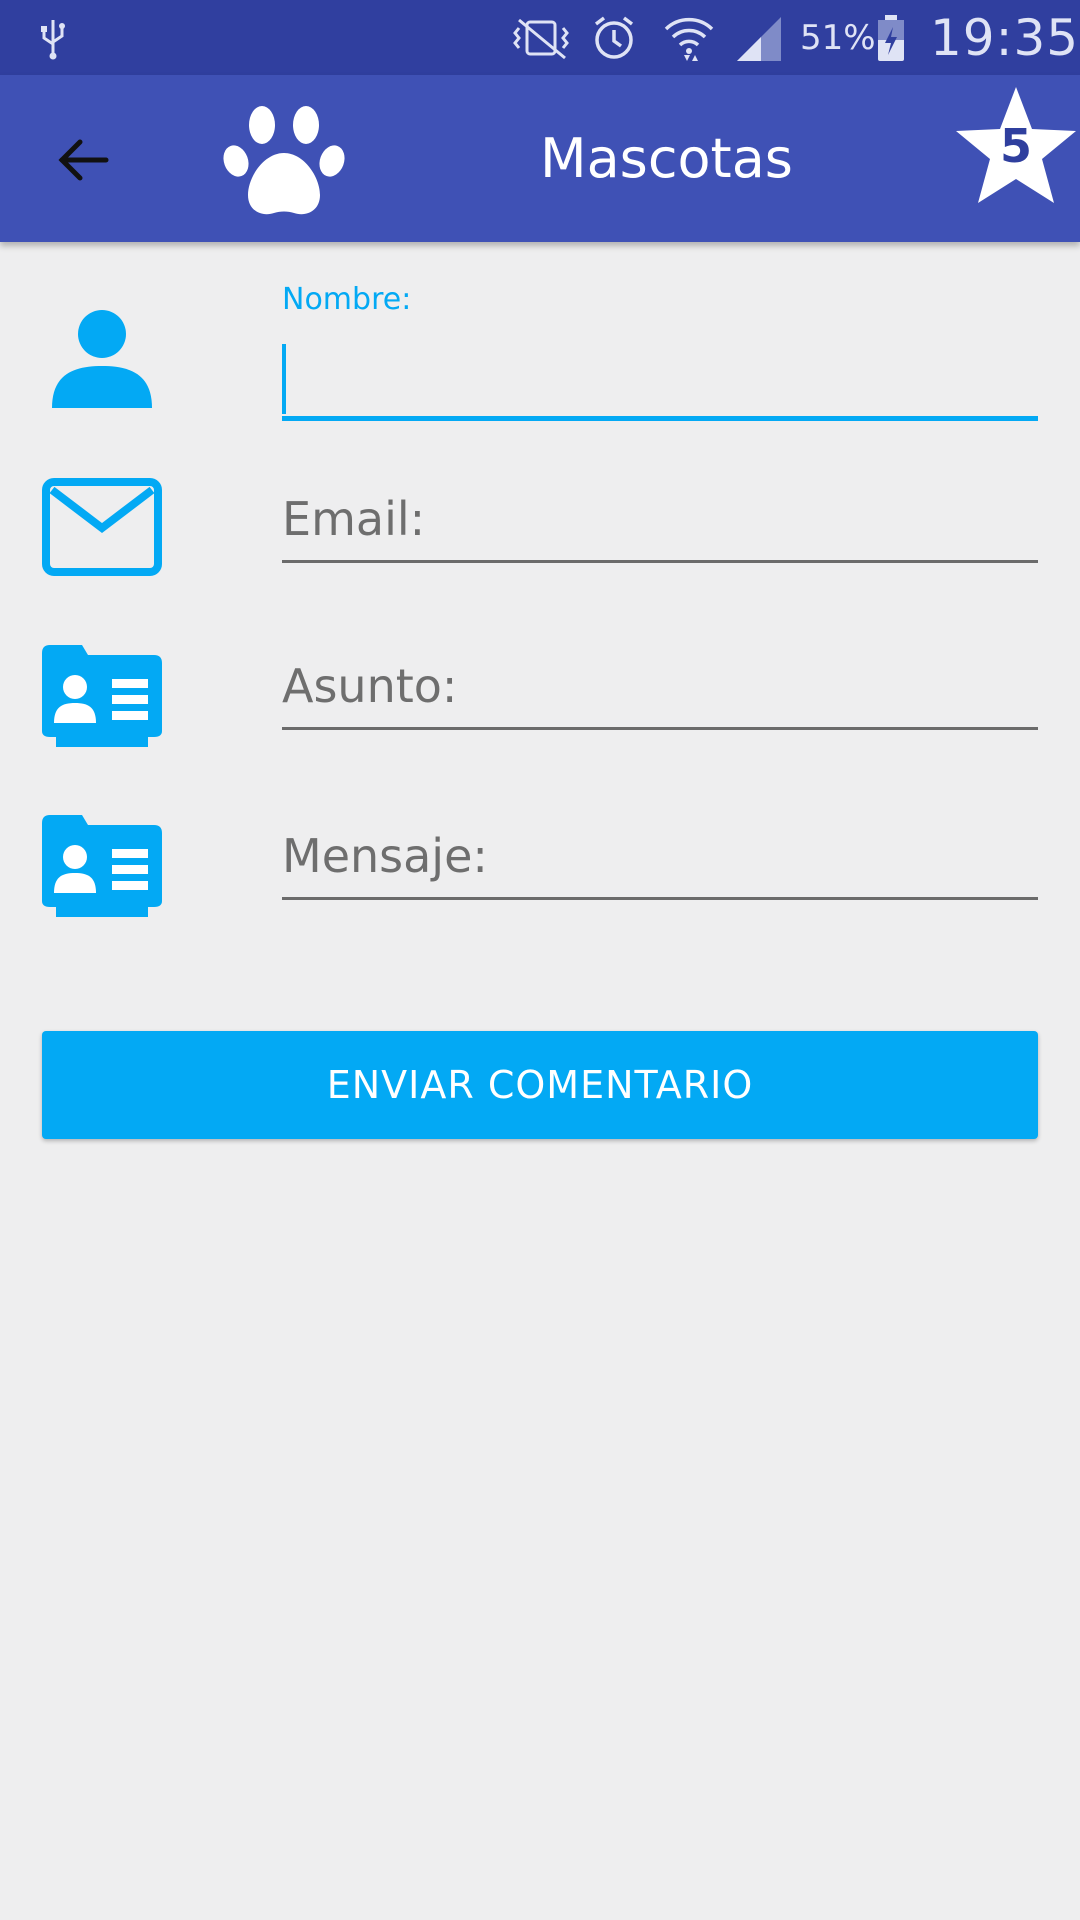 The height and width of the screenshot is (1920, 1080). What do you see at coordinates (660, 519) in the screenshot?
I see `email-input` at bounding box center [660, 519].